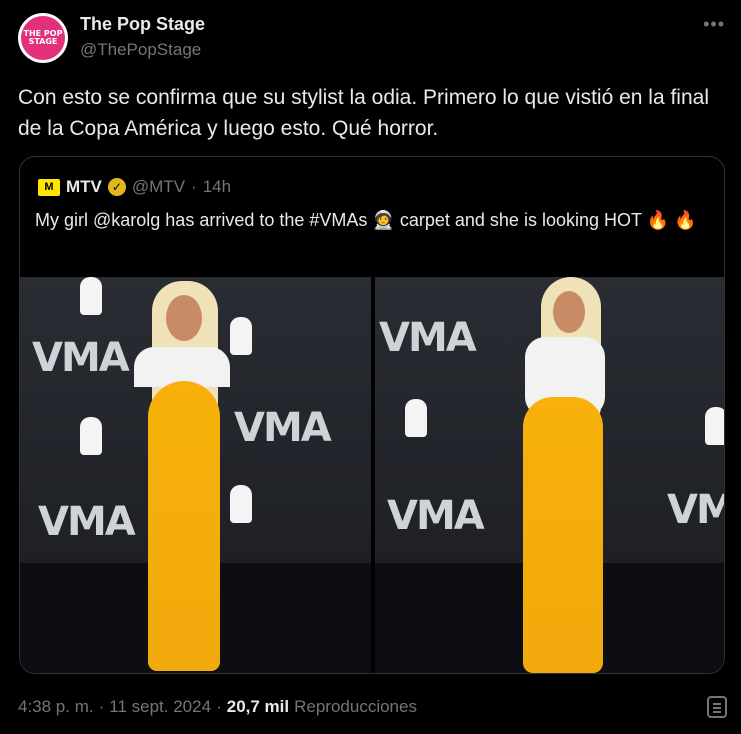  I want to click on avatar: THE POP STAGE, so click(43, 38).